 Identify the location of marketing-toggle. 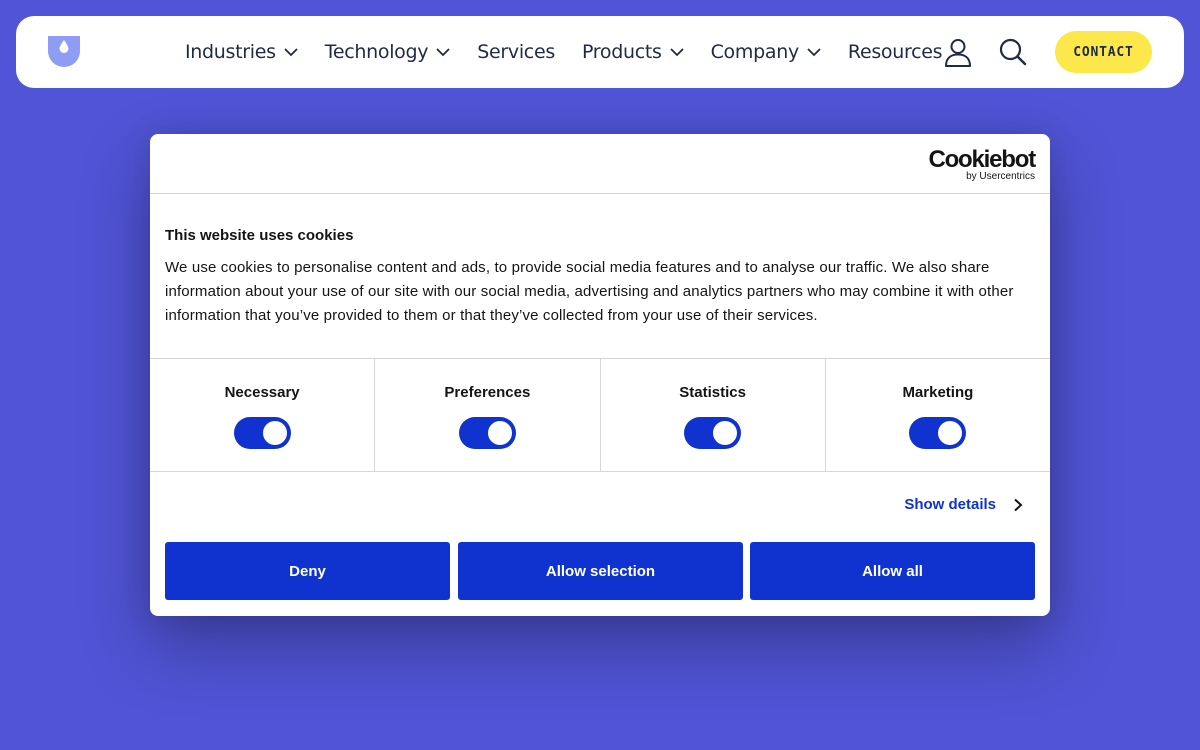
(938, 433).